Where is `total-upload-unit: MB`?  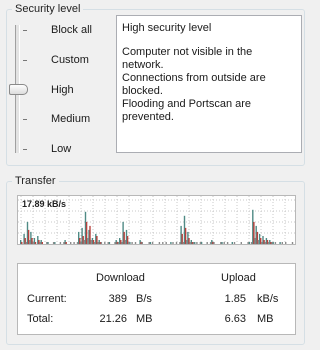
total-upload-unit: MB is located at coordinates (265, 319).